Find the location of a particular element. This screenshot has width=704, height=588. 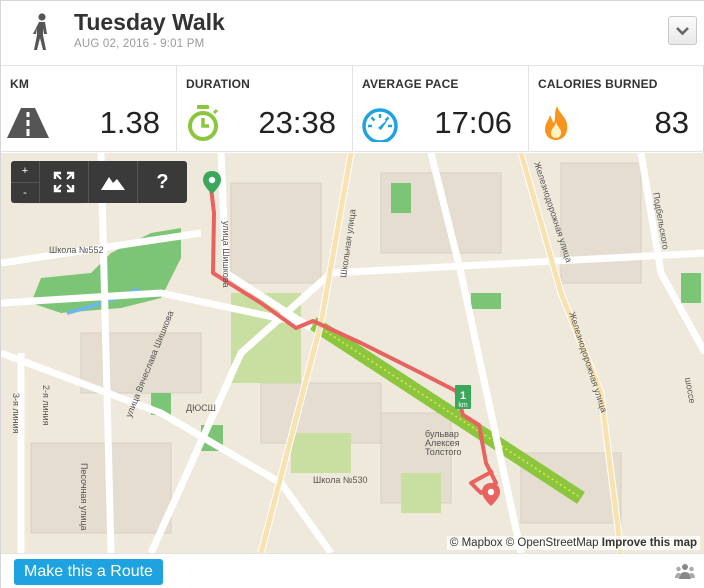

map-label-school552: Школа №552 is located at coordinates (76, 250).